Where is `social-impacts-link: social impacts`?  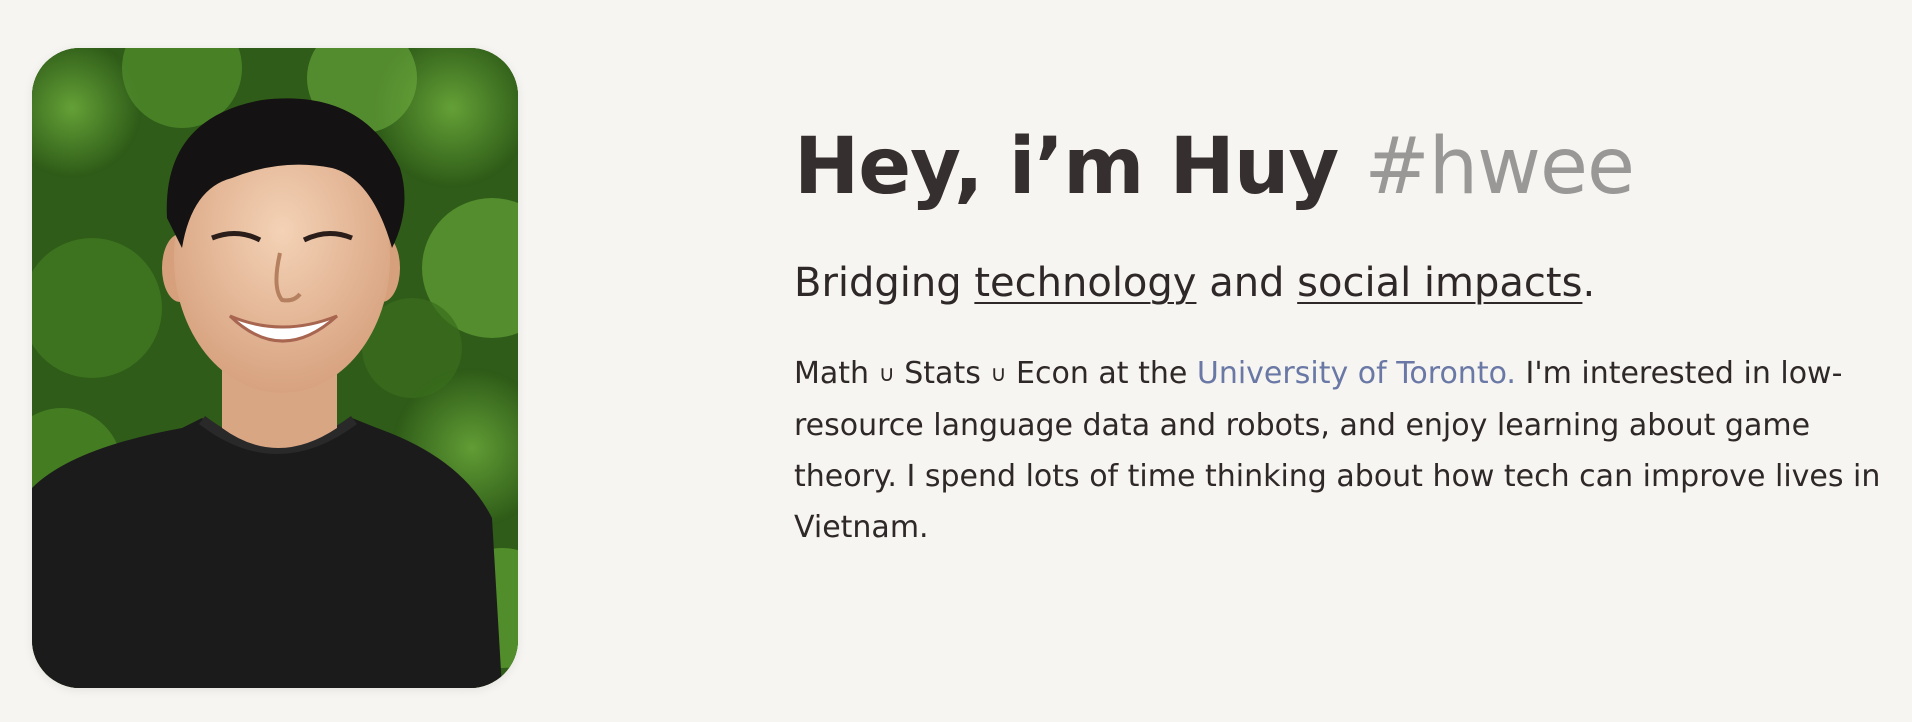
social-impacts-link: social impacts is located at coordinates (1439, 283).